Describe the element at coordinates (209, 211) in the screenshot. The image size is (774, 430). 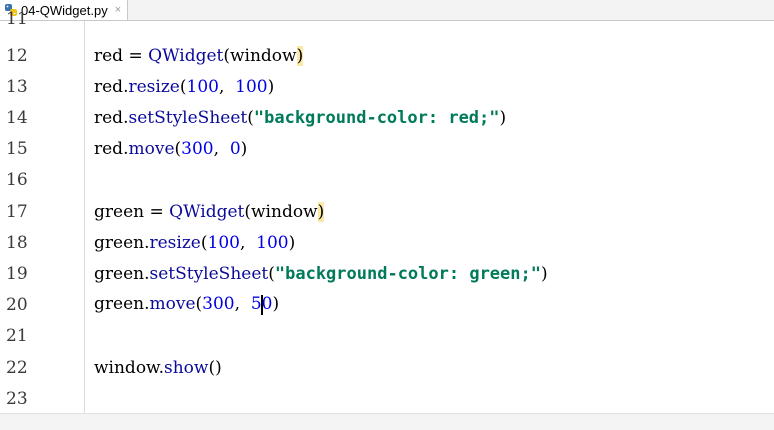
I see `code-text: green = QWidget(window)` at that location.